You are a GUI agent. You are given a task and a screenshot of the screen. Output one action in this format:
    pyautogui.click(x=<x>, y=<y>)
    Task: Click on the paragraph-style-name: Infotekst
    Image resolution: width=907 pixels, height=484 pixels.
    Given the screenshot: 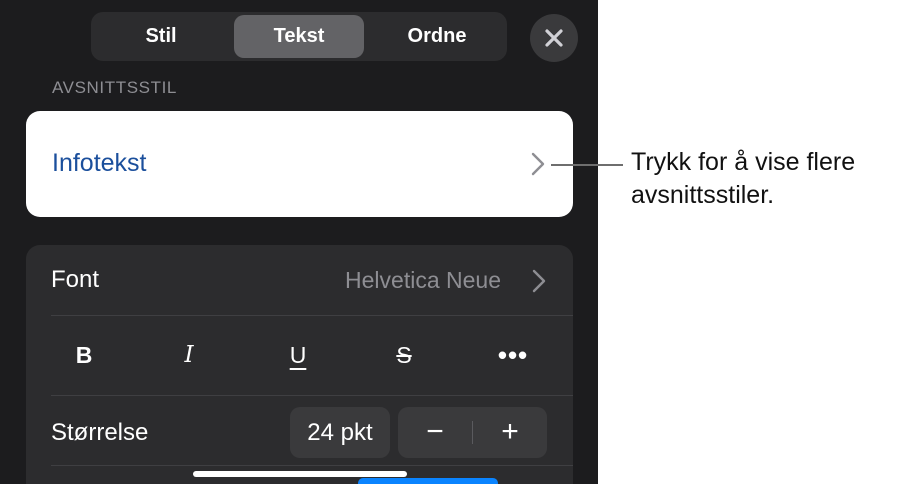 What is the action you would take?
    pyautogui.click(x=99, y=163)
    